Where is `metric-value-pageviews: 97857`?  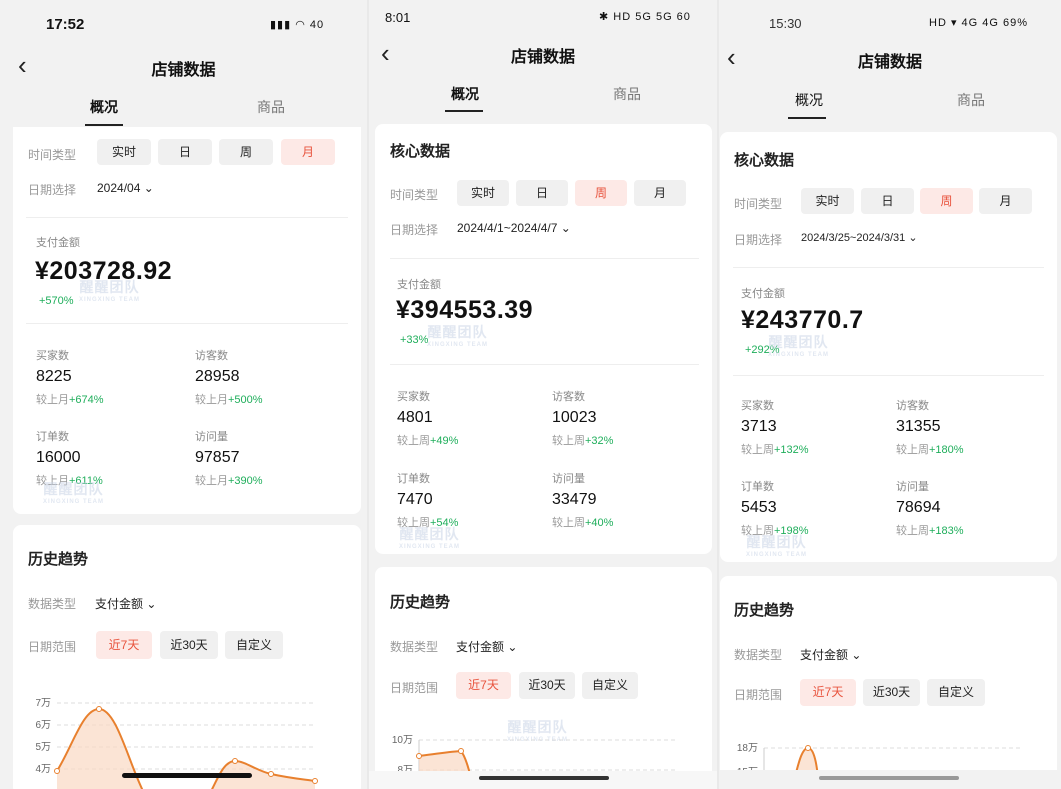
metric-value-pageviews: 97857 is located at coordinates (217, 457).